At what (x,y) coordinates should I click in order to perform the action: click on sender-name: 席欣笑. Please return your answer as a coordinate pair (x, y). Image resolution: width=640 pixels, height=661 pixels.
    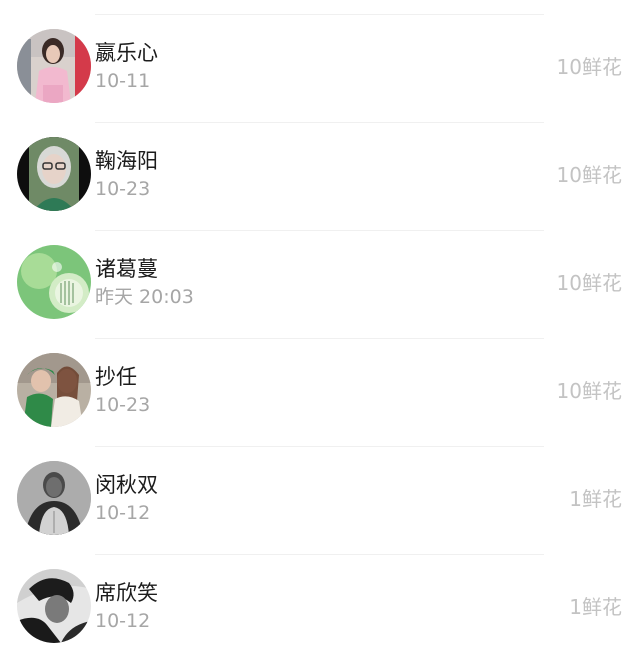
    Looking at the image, I should click on (126, 593).